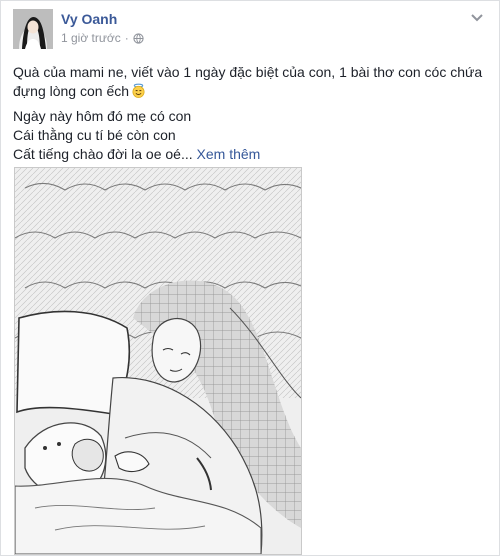 The image size is (500, 556). What do you see at coordinates (102, 116) in the screenshot?
I see `poem-line-1: Ngày này hôm đó mẹ có con` at bounding box center [102, 116].